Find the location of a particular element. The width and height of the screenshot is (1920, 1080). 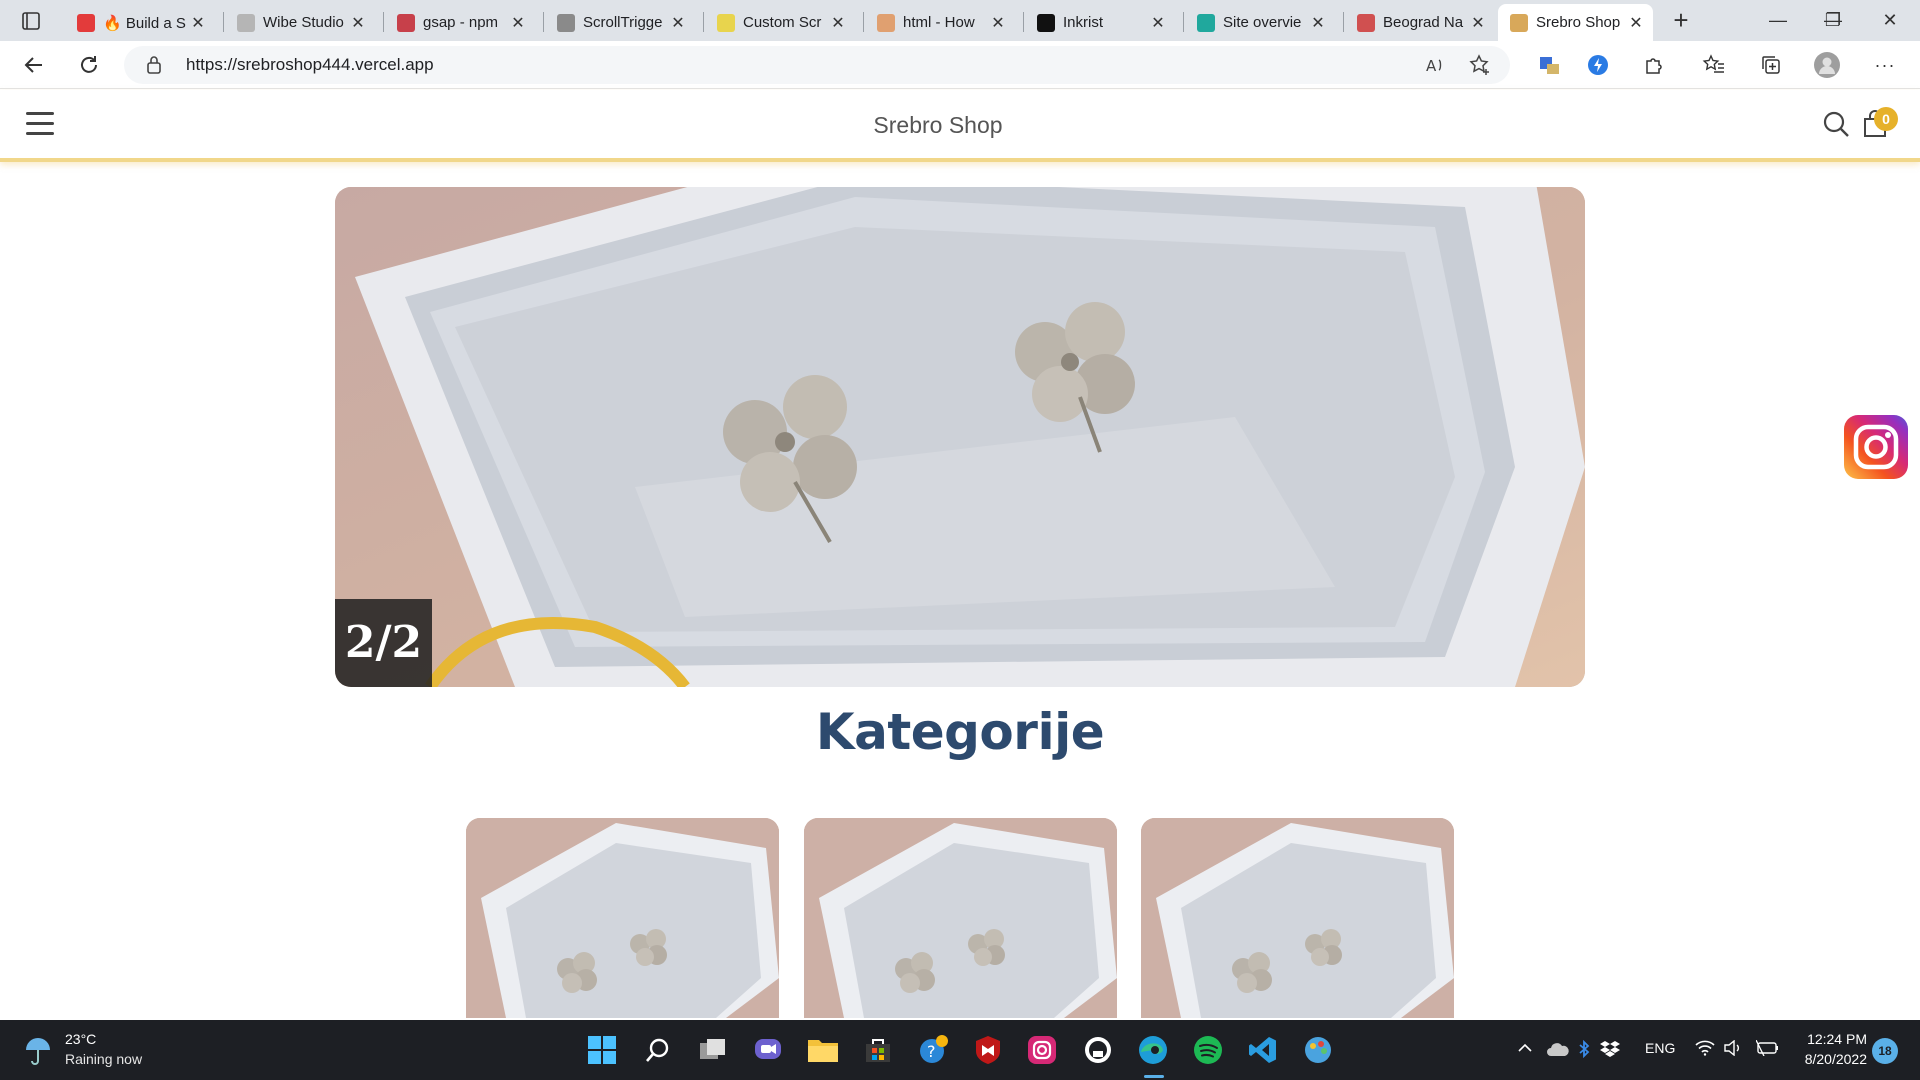

task-view-icon is located at coordinates (713, 1050).